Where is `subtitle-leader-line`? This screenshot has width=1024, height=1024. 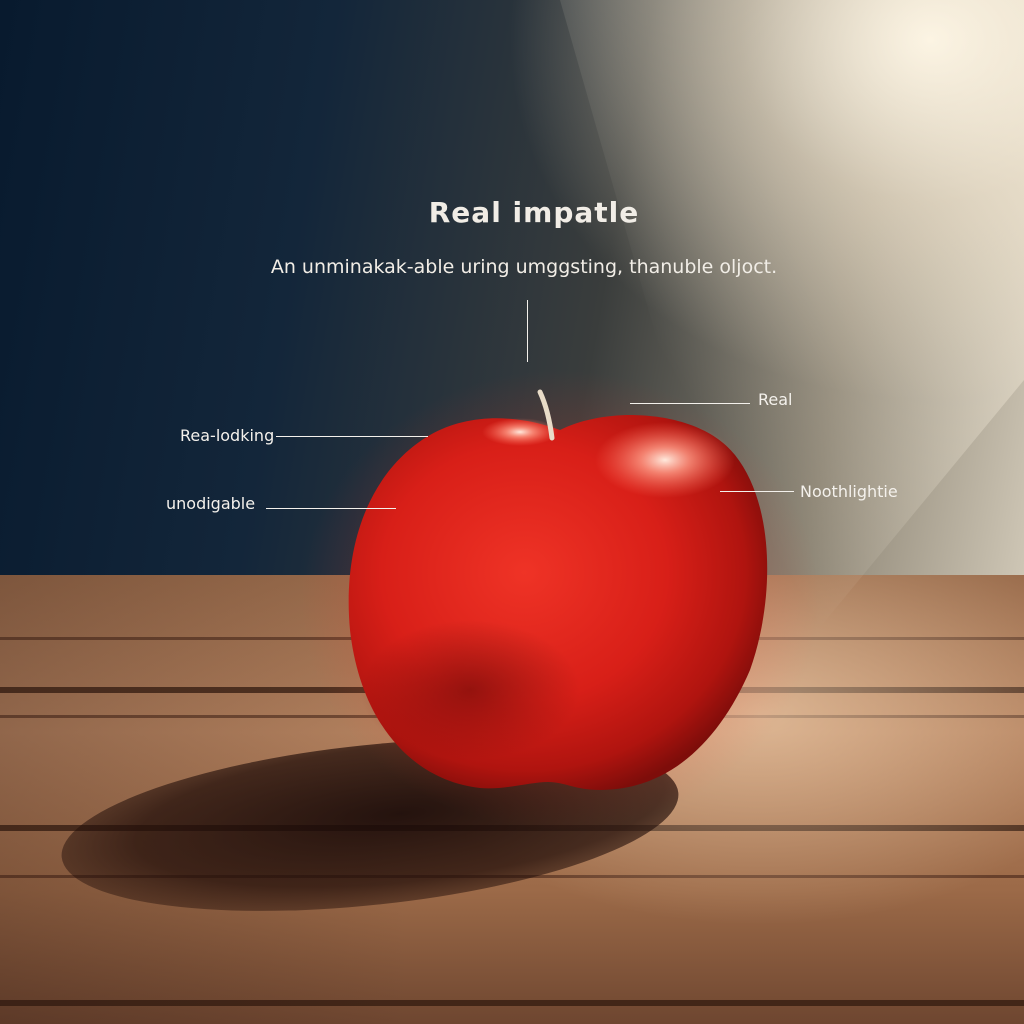 subtitle-leader-line is located at coordinates (527, 331).